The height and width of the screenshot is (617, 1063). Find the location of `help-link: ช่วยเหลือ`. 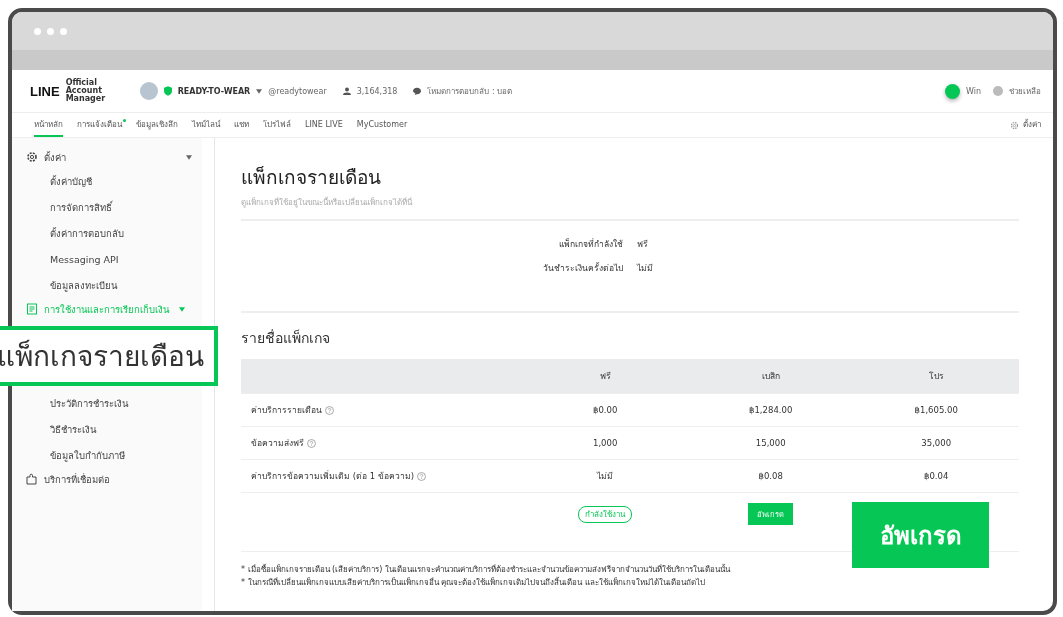

help-link: ช่วยเหลือ is located at coordinates (1025, 91).